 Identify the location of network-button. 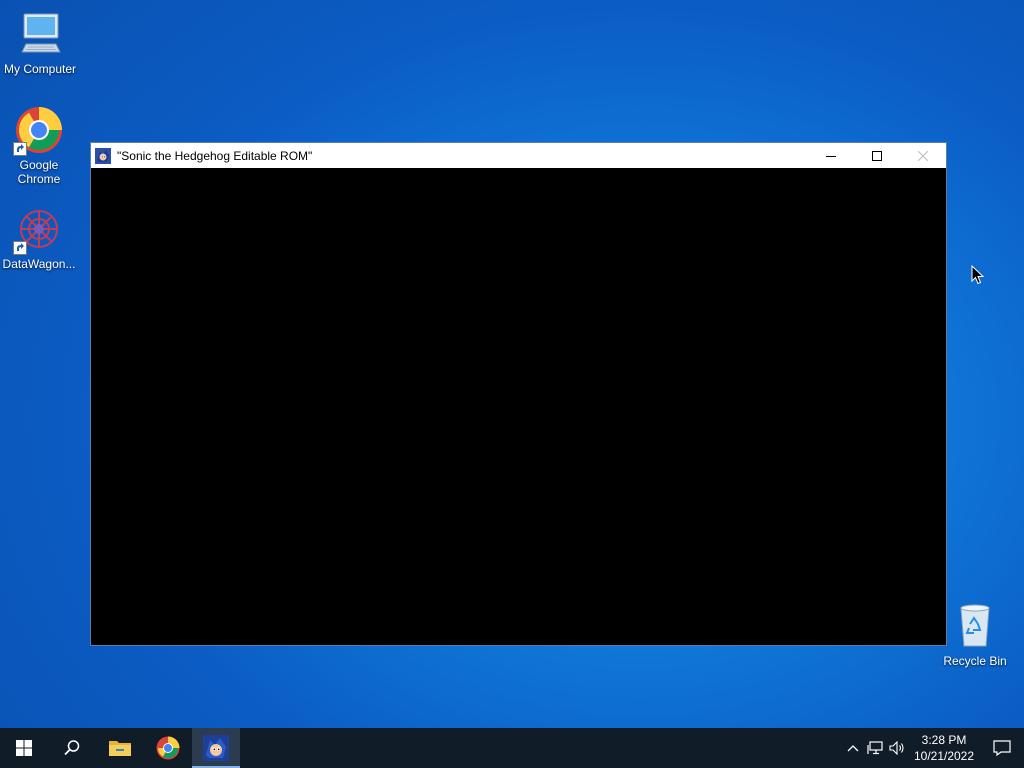
(875, 748).